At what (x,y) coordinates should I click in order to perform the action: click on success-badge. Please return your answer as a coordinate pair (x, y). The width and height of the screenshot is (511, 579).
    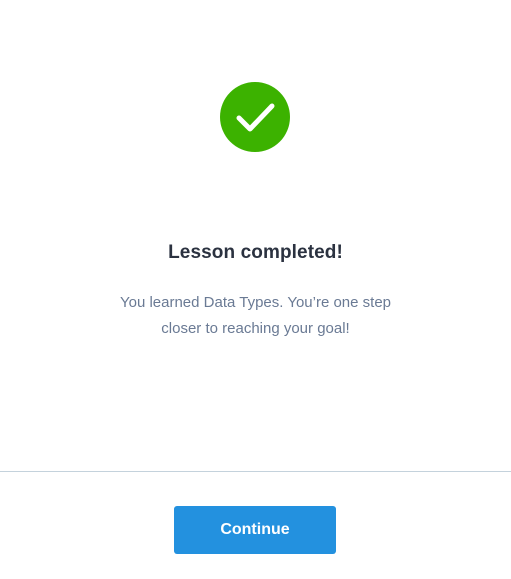
    Looking at the image, I should click on (255, 117).